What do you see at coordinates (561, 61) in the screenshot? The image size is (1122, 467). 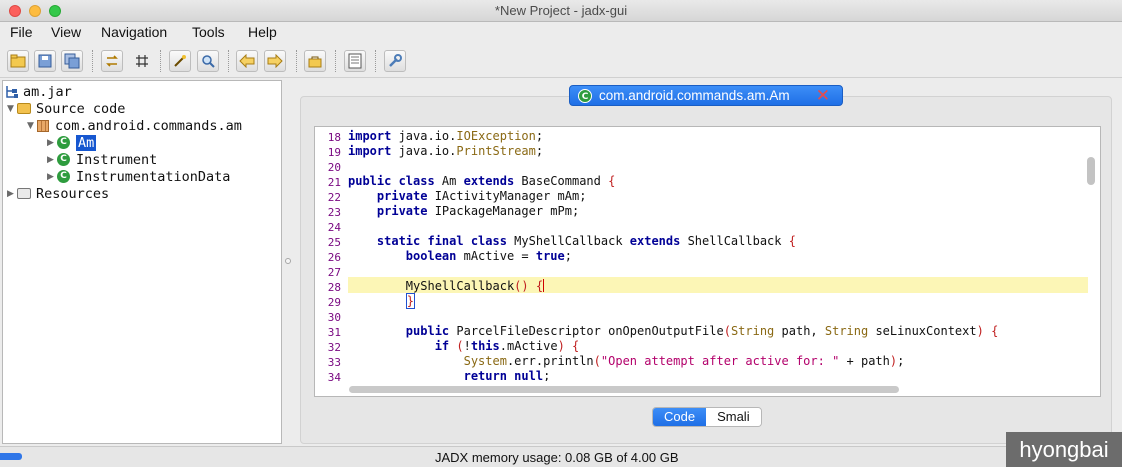 I see `toolbar` at bounding box center [561, 61].